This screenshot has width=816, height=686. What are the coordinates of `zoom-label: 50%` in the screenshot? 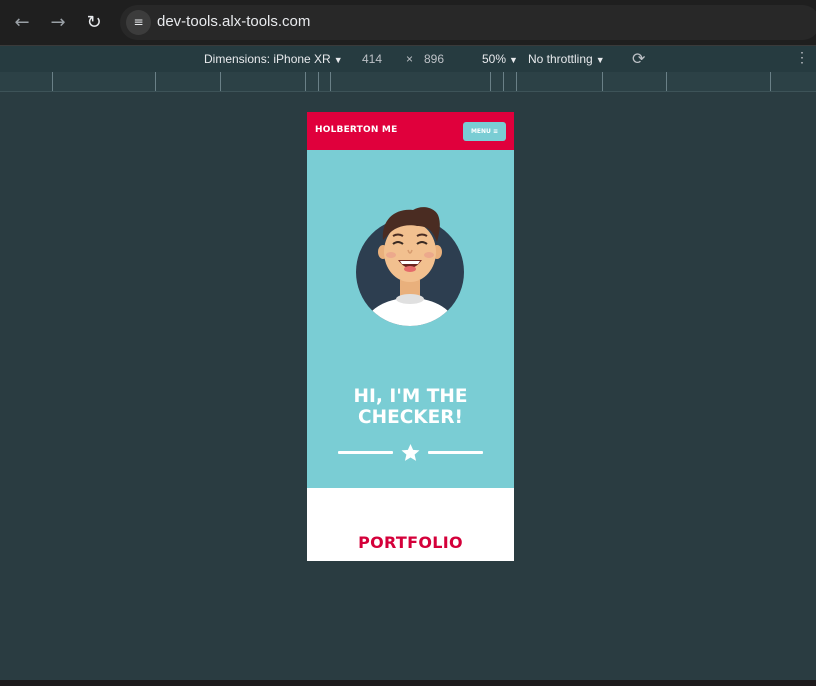 It's located at (494, 59).